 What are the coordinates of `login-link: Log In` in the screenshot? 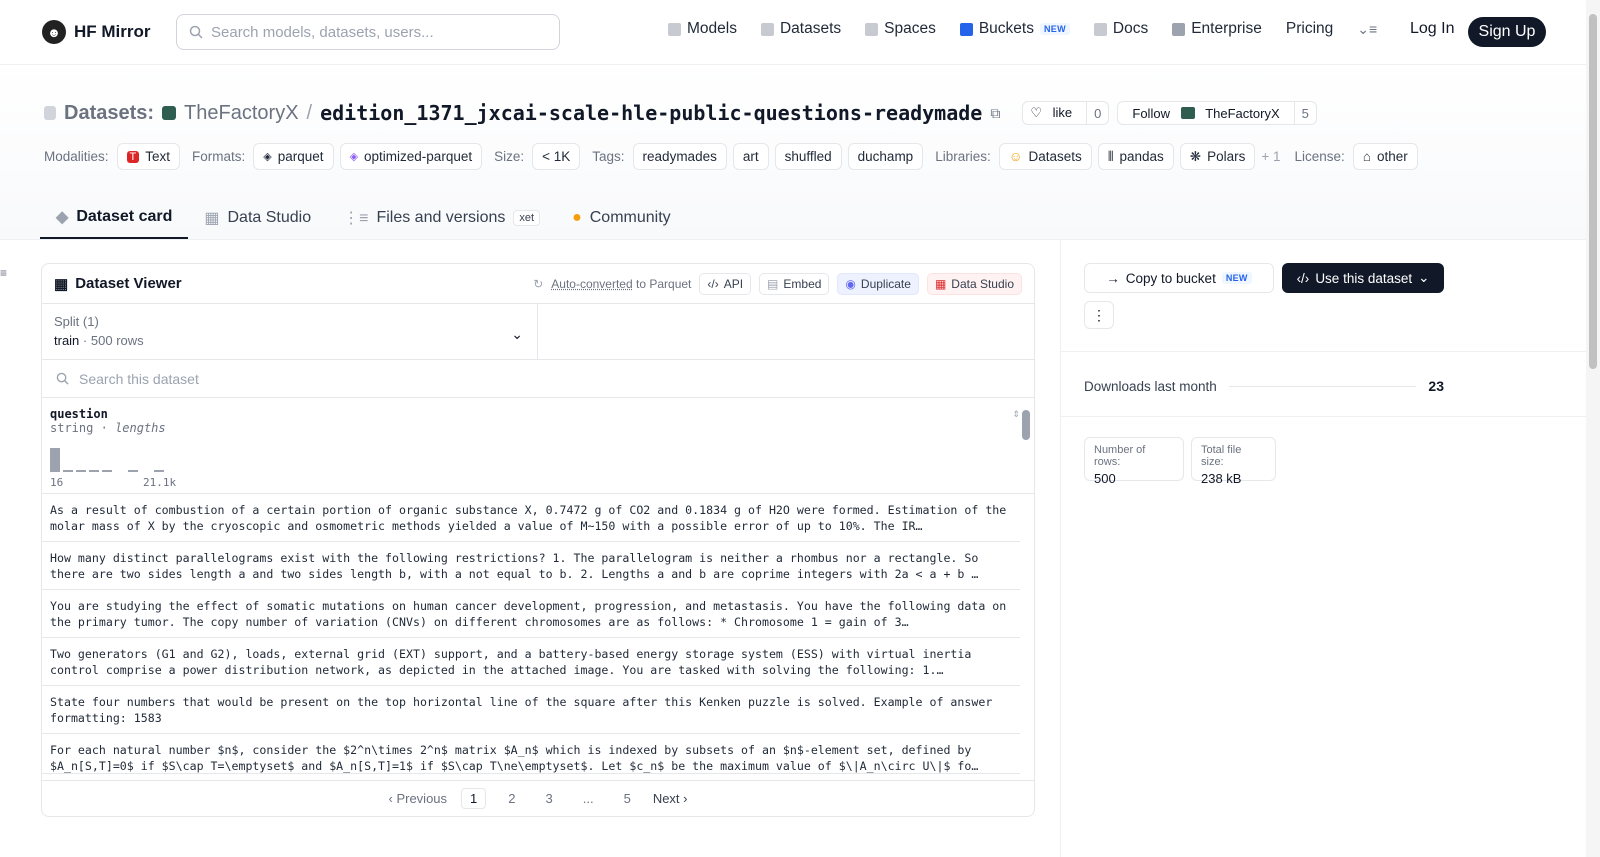 It's located at (1432, 29).